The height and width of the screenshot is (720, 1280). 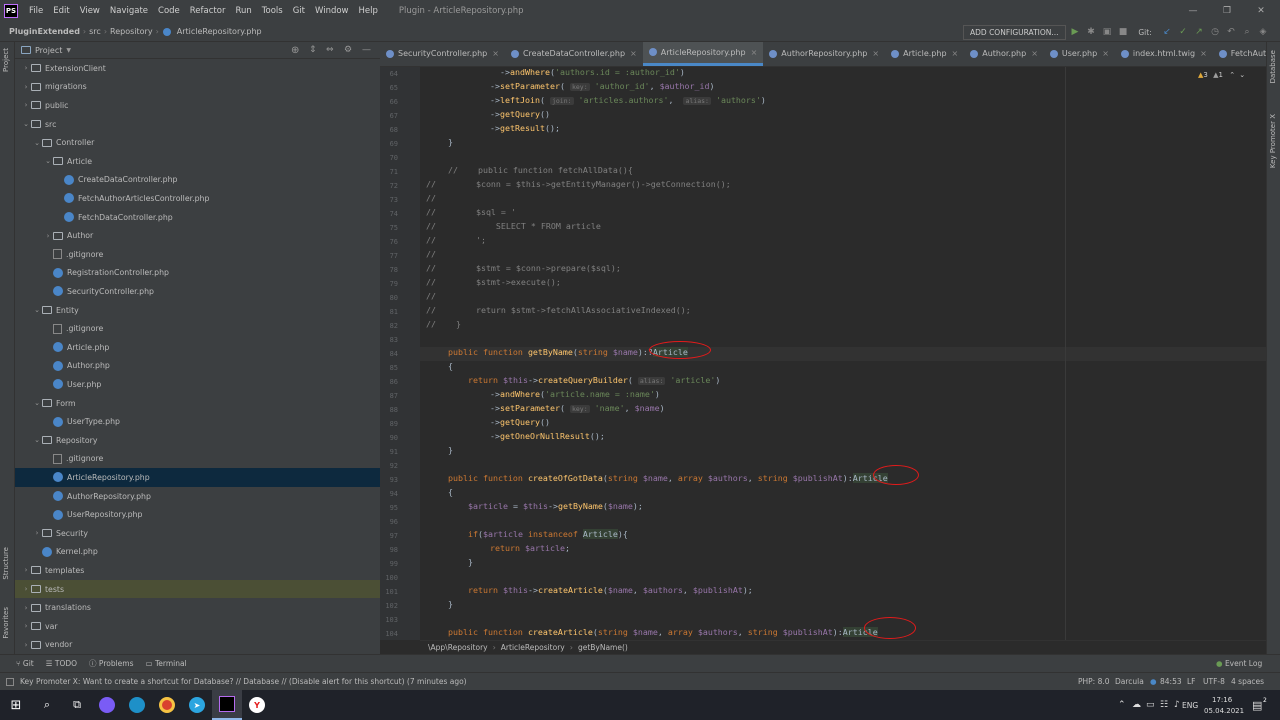 I want to click on tree-item: AuthorRepository.php, so click(x=197, y=496).